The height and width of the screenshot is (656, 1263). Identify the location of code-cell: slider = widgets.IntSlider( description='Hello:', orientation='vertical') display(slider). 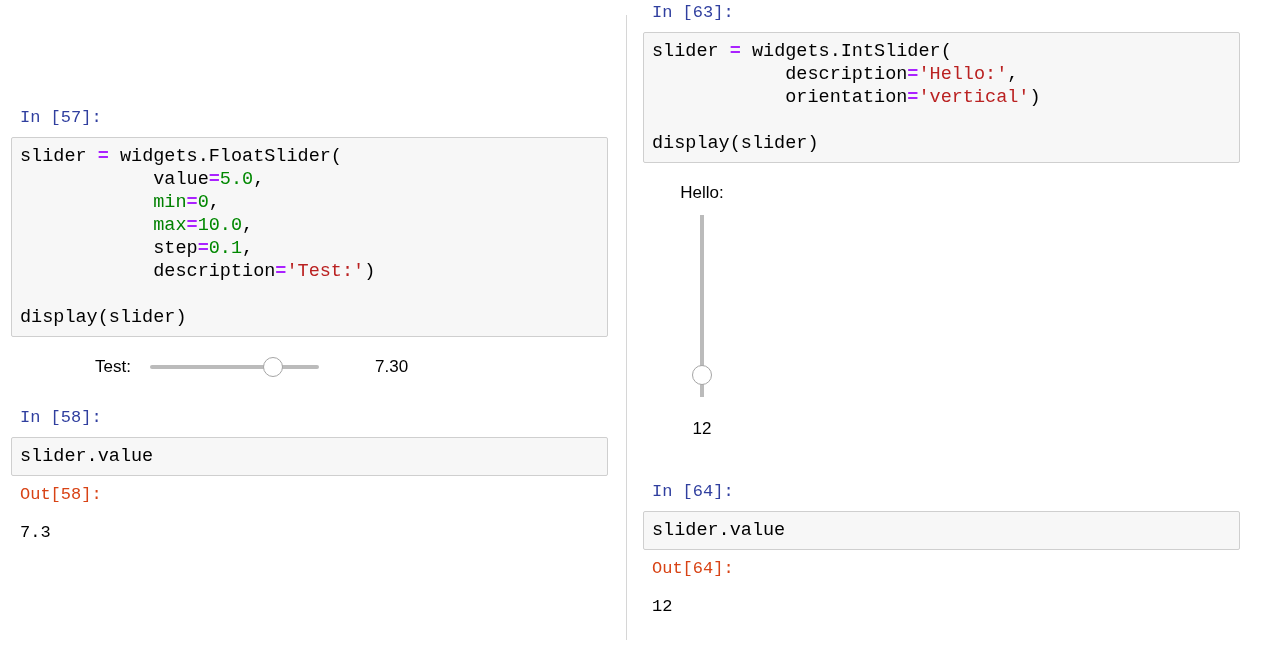
(941, 97).